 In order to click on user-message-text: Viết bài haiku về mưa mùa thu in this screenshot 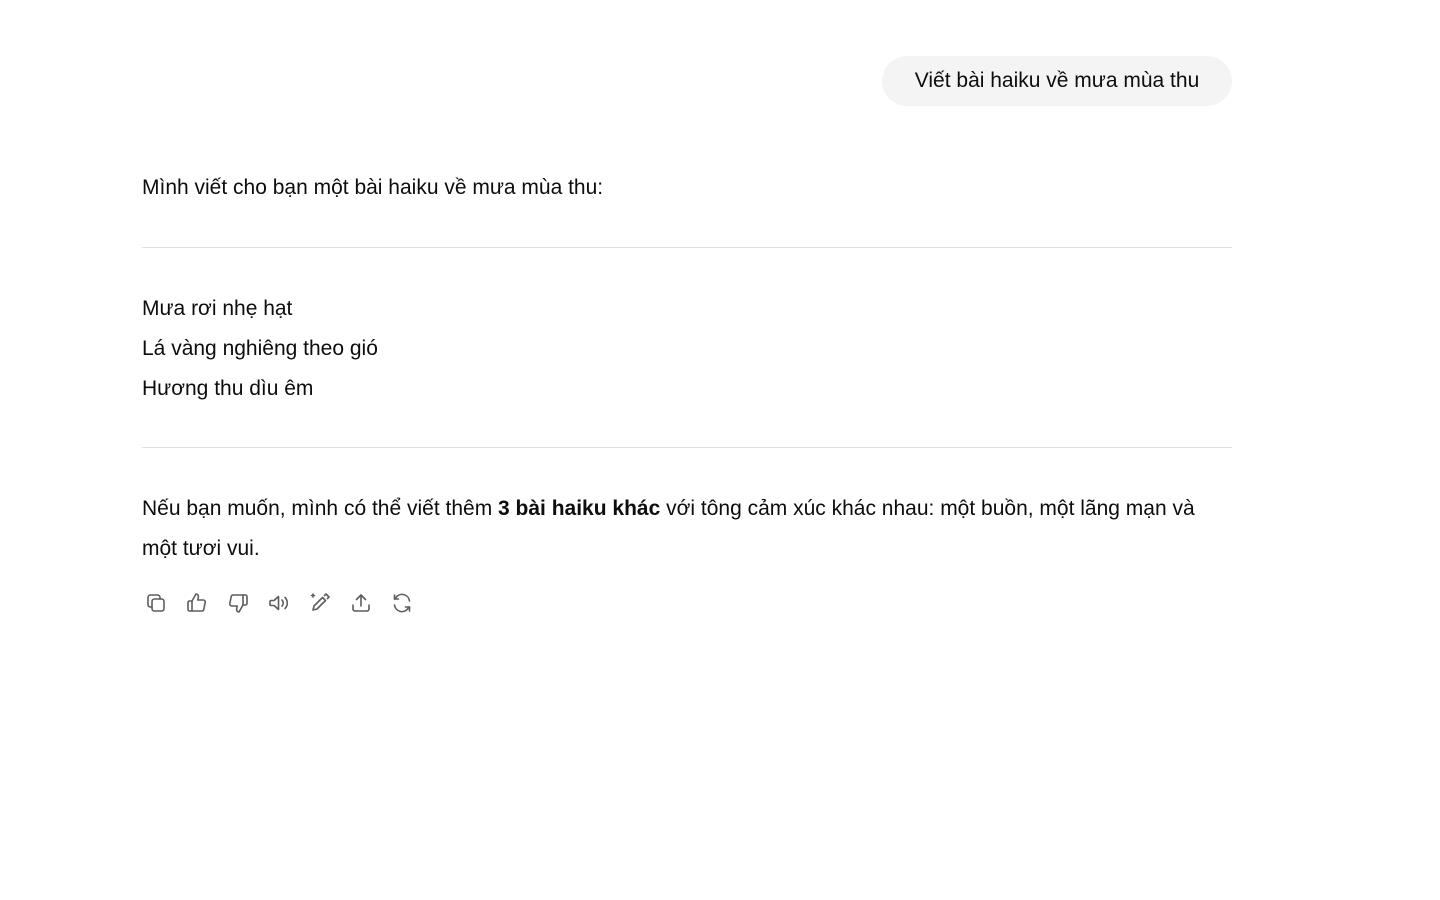, I will do `click(1057, 80)`.